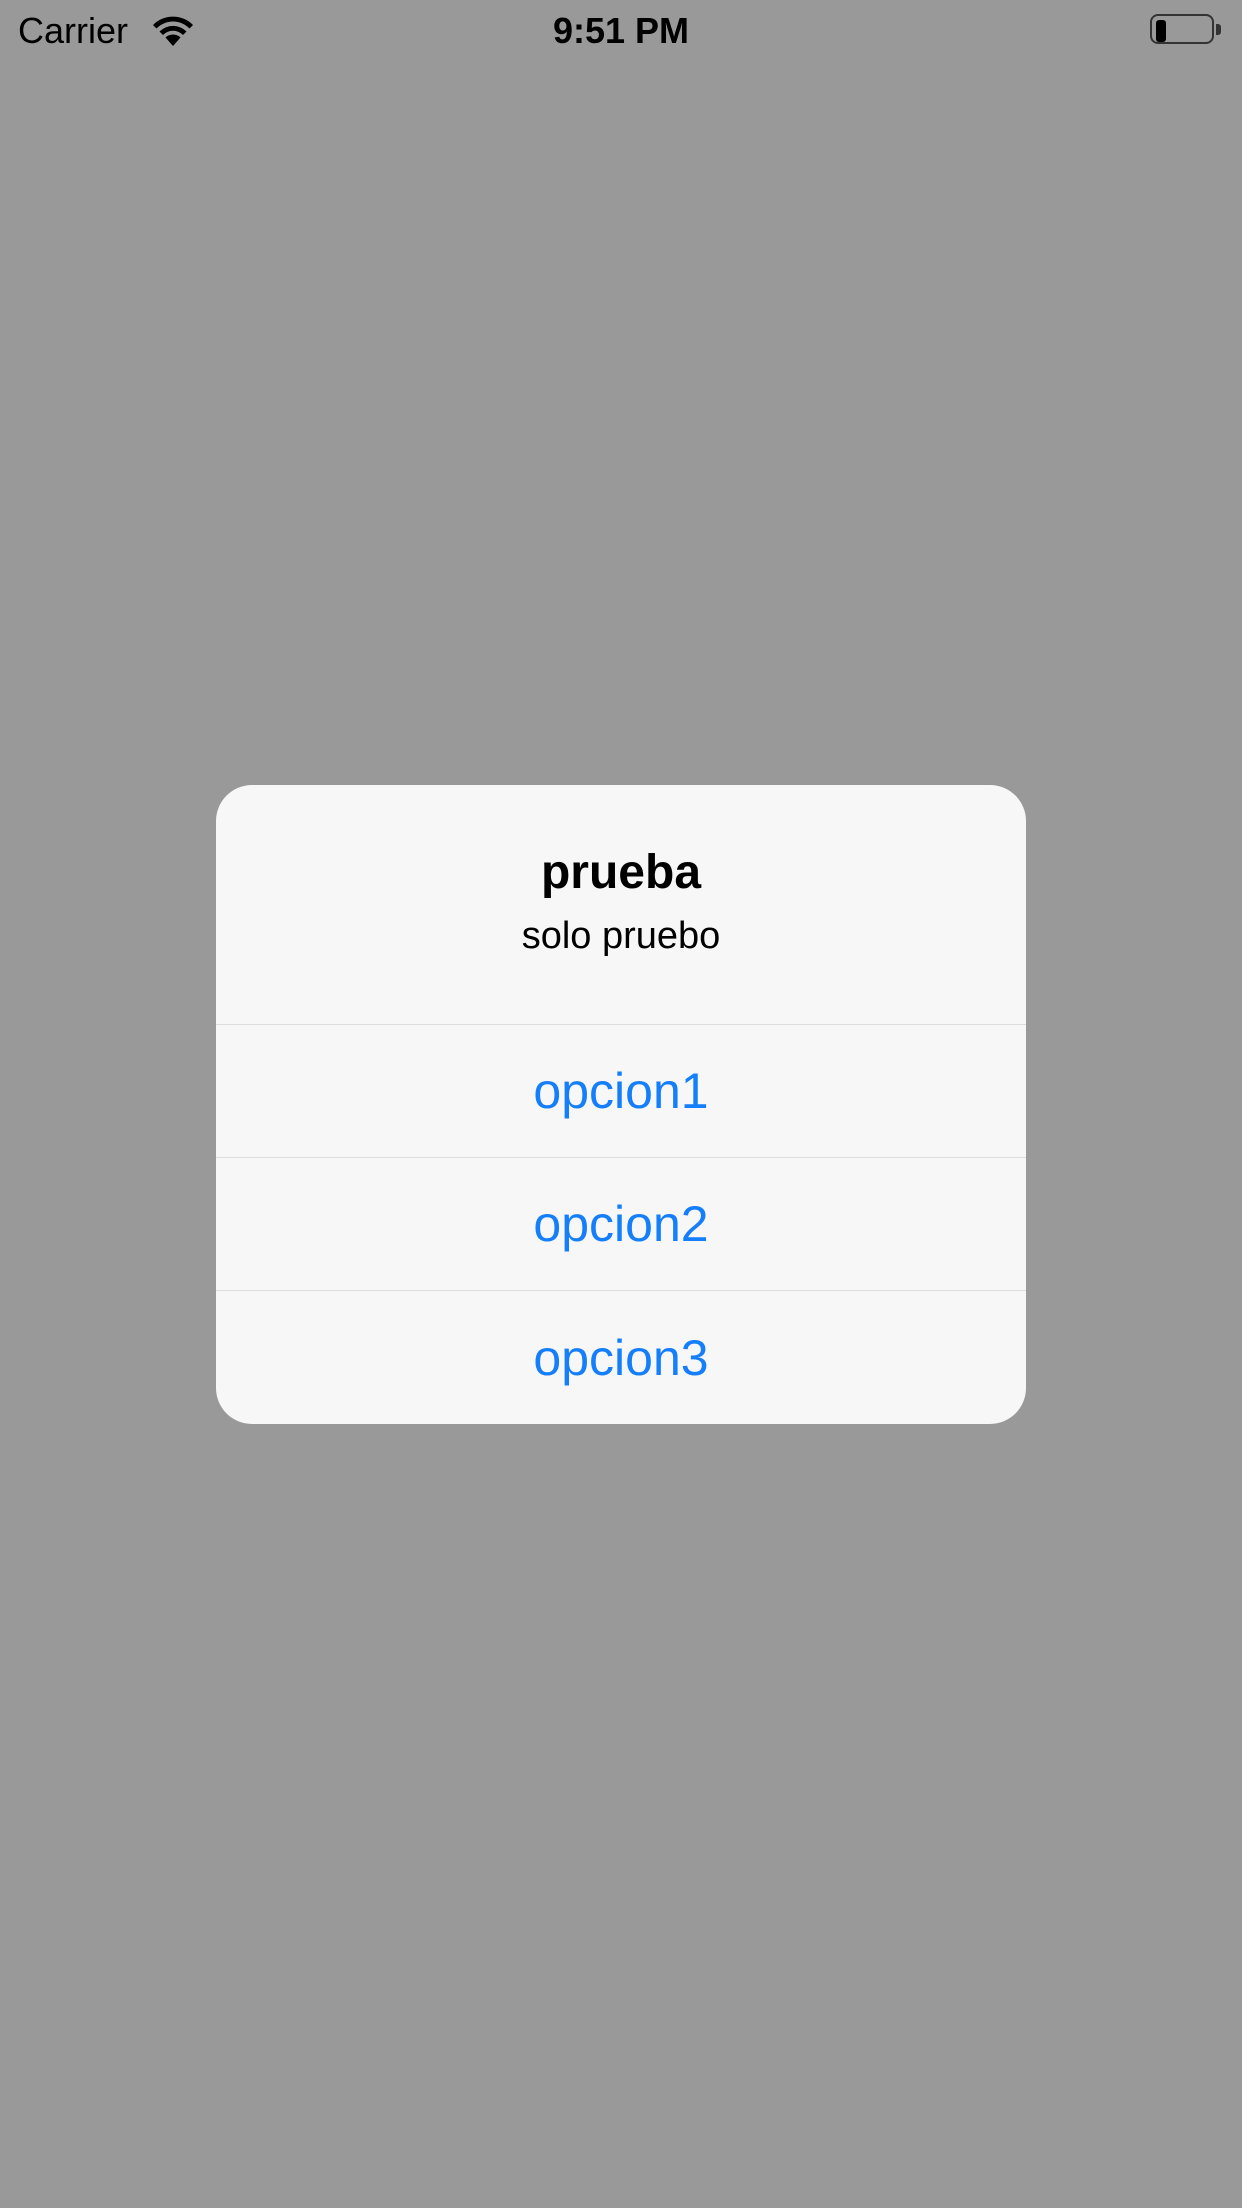  What do you see at coordinates (621, 905) in the screenshot?
I see `alert-header: prueba solo pruebo` at bounding box center [621, 905].